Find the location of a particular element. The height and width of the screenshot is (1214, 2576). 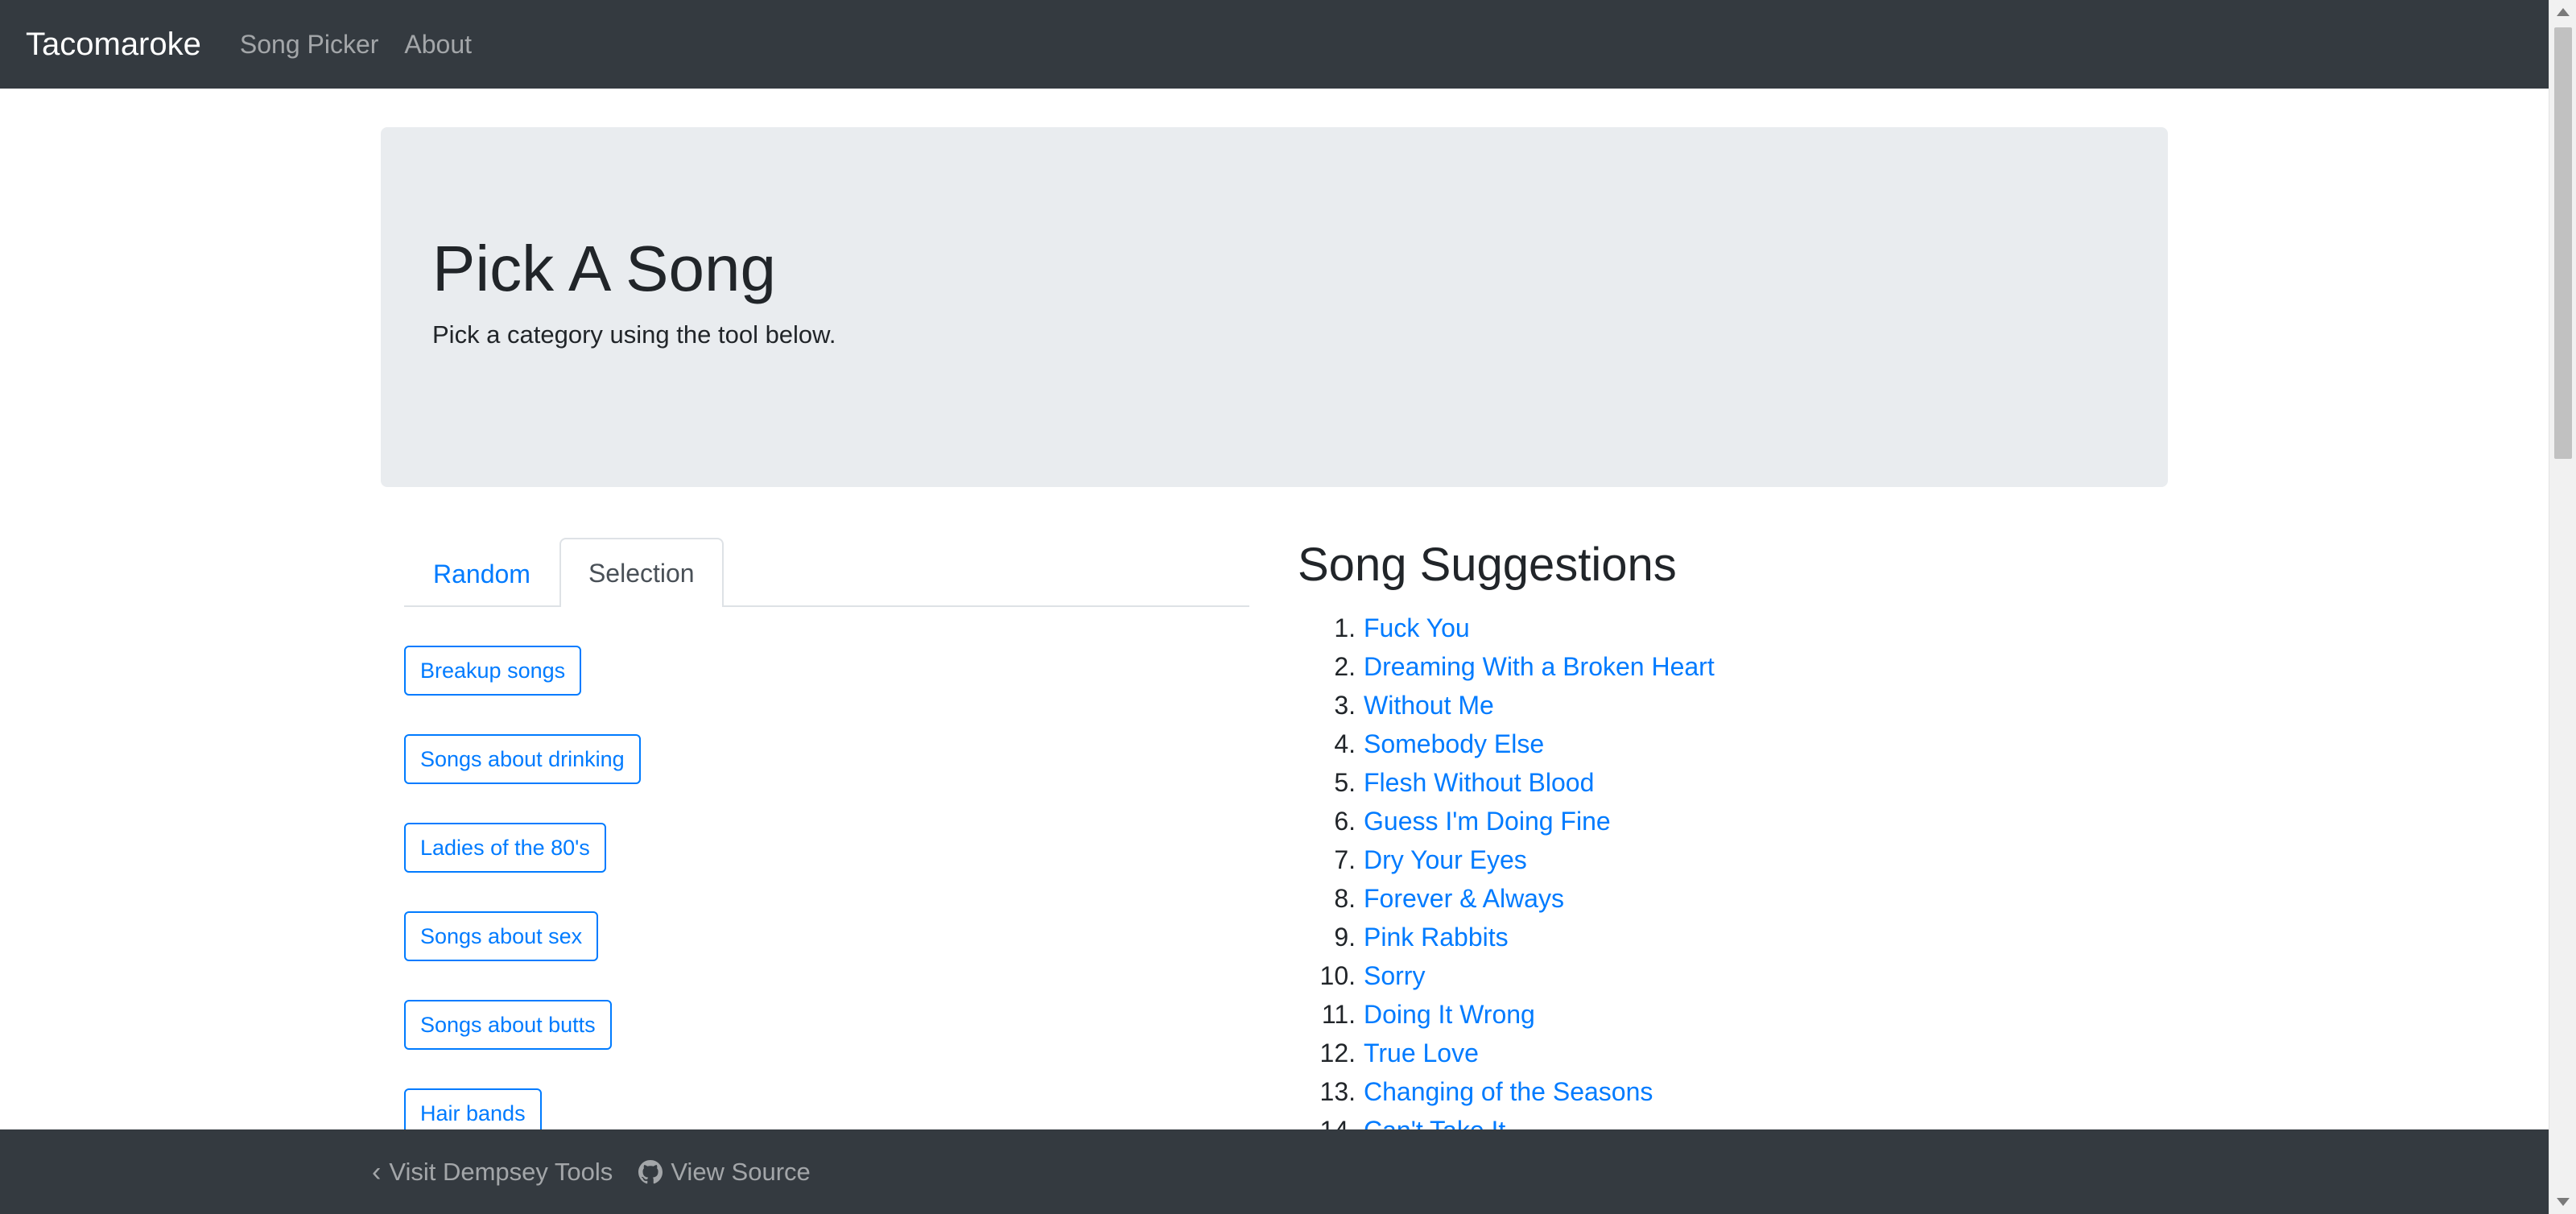

visit-dempsey-label: Visit Dempsey Tools is located at coordinates (501, 1171).